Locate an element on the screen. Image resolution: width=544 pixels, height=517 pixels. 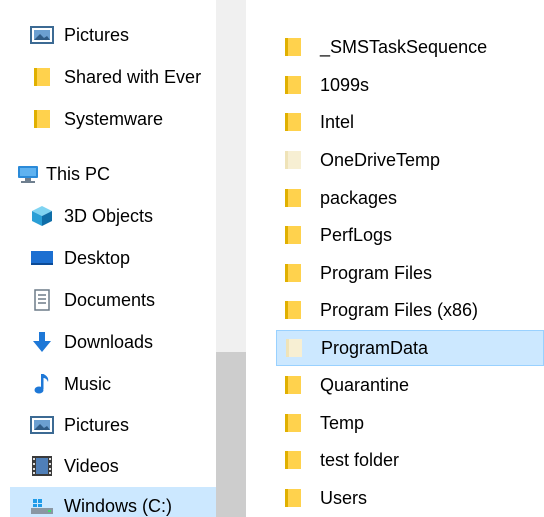
file-row: Quarantine is located at coordinates (410, 385).